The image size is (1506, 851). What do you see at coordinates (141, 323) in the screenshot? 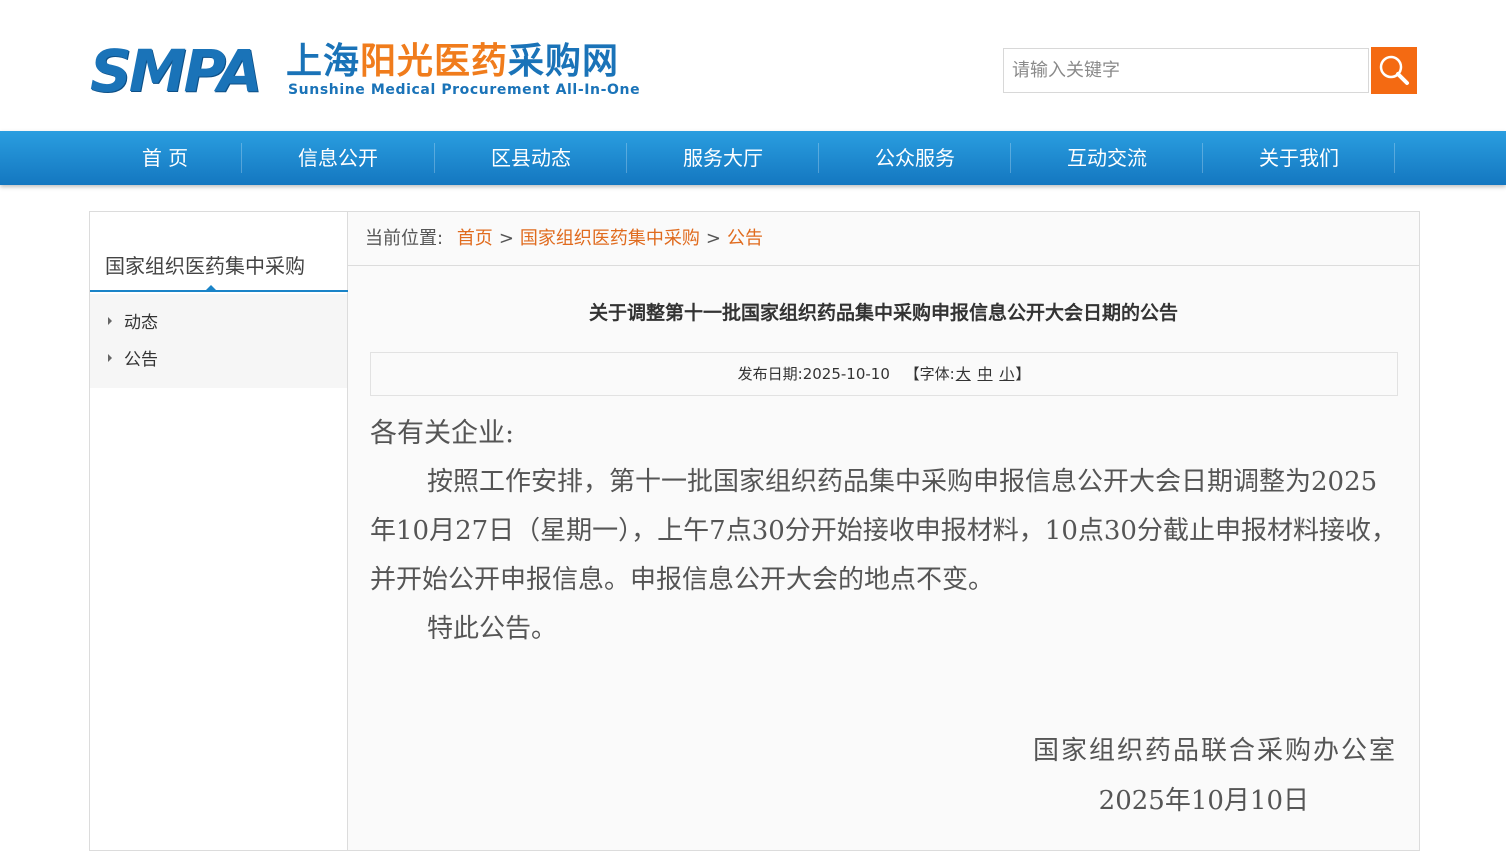
I see `sidebar-item-label: 动态` at bounding box center [141, 323].